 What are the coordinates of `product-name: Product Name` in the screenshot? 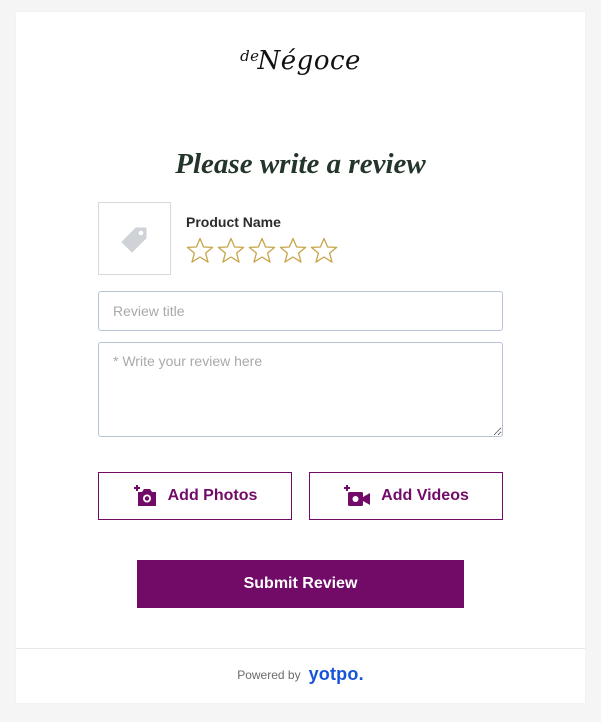 It's located at (233, 222).